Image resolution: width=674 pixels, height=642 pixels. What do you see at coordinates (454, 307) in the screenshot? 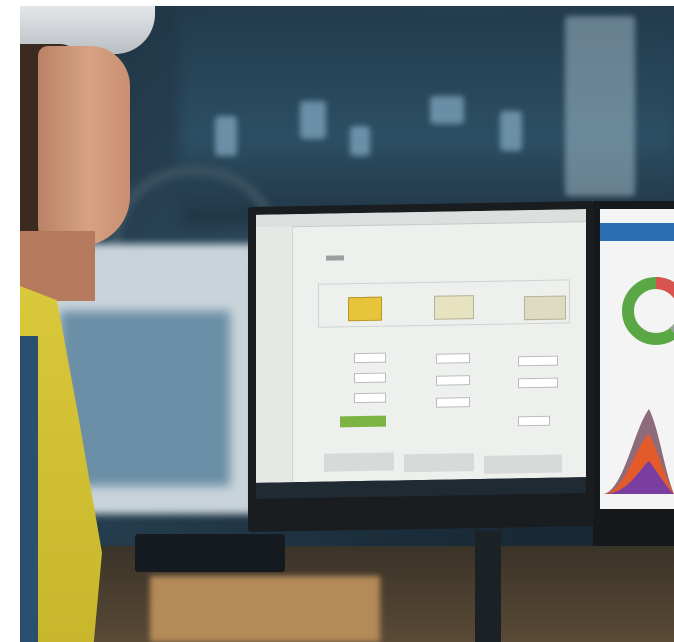
I see `display-2-icon` at bounding box center [454, 307].